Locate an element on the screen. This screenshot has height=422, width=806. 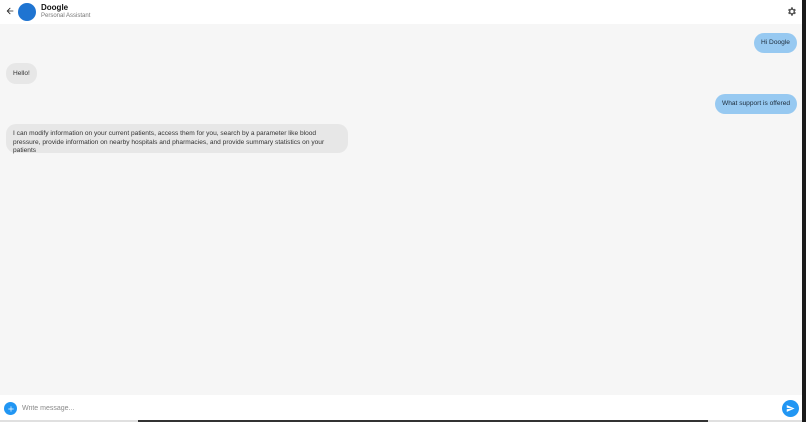
page-title: Doogle is located at coordinates (55, 7).